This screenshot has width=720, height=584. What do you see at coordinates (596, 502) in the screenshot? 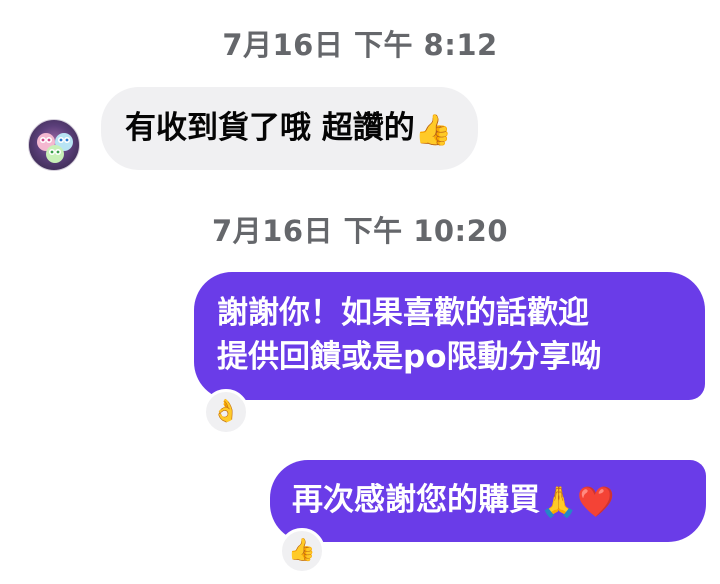
I see `red-heart-icon: ❤️` at bounding box center [596, 502].